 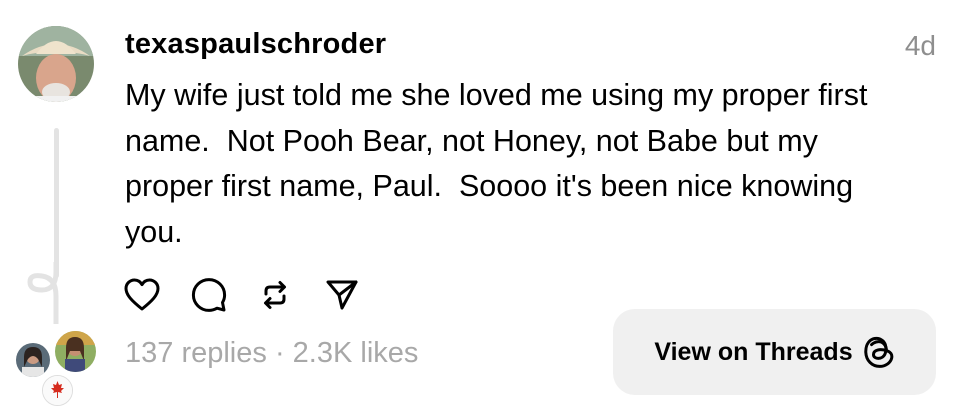 What do you see at coordinates (209, 295) in the screenshot?
I see `comment-icon` at bounding box center [209, 295].